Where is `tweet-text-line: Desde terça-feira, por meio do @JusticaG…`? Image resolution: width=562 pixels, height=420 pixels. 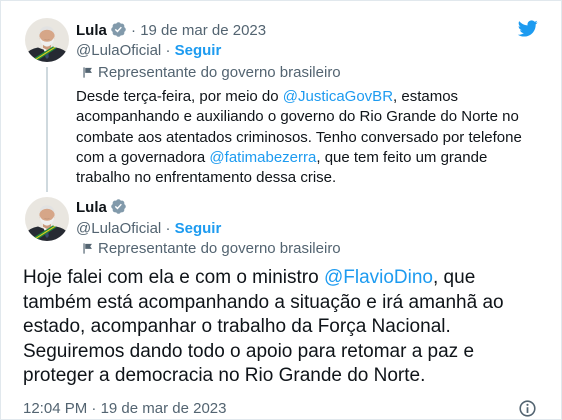 tweet-text-line: Desde terça-feira, por meio do @JusticaG… is located at coordinates (299, 97).